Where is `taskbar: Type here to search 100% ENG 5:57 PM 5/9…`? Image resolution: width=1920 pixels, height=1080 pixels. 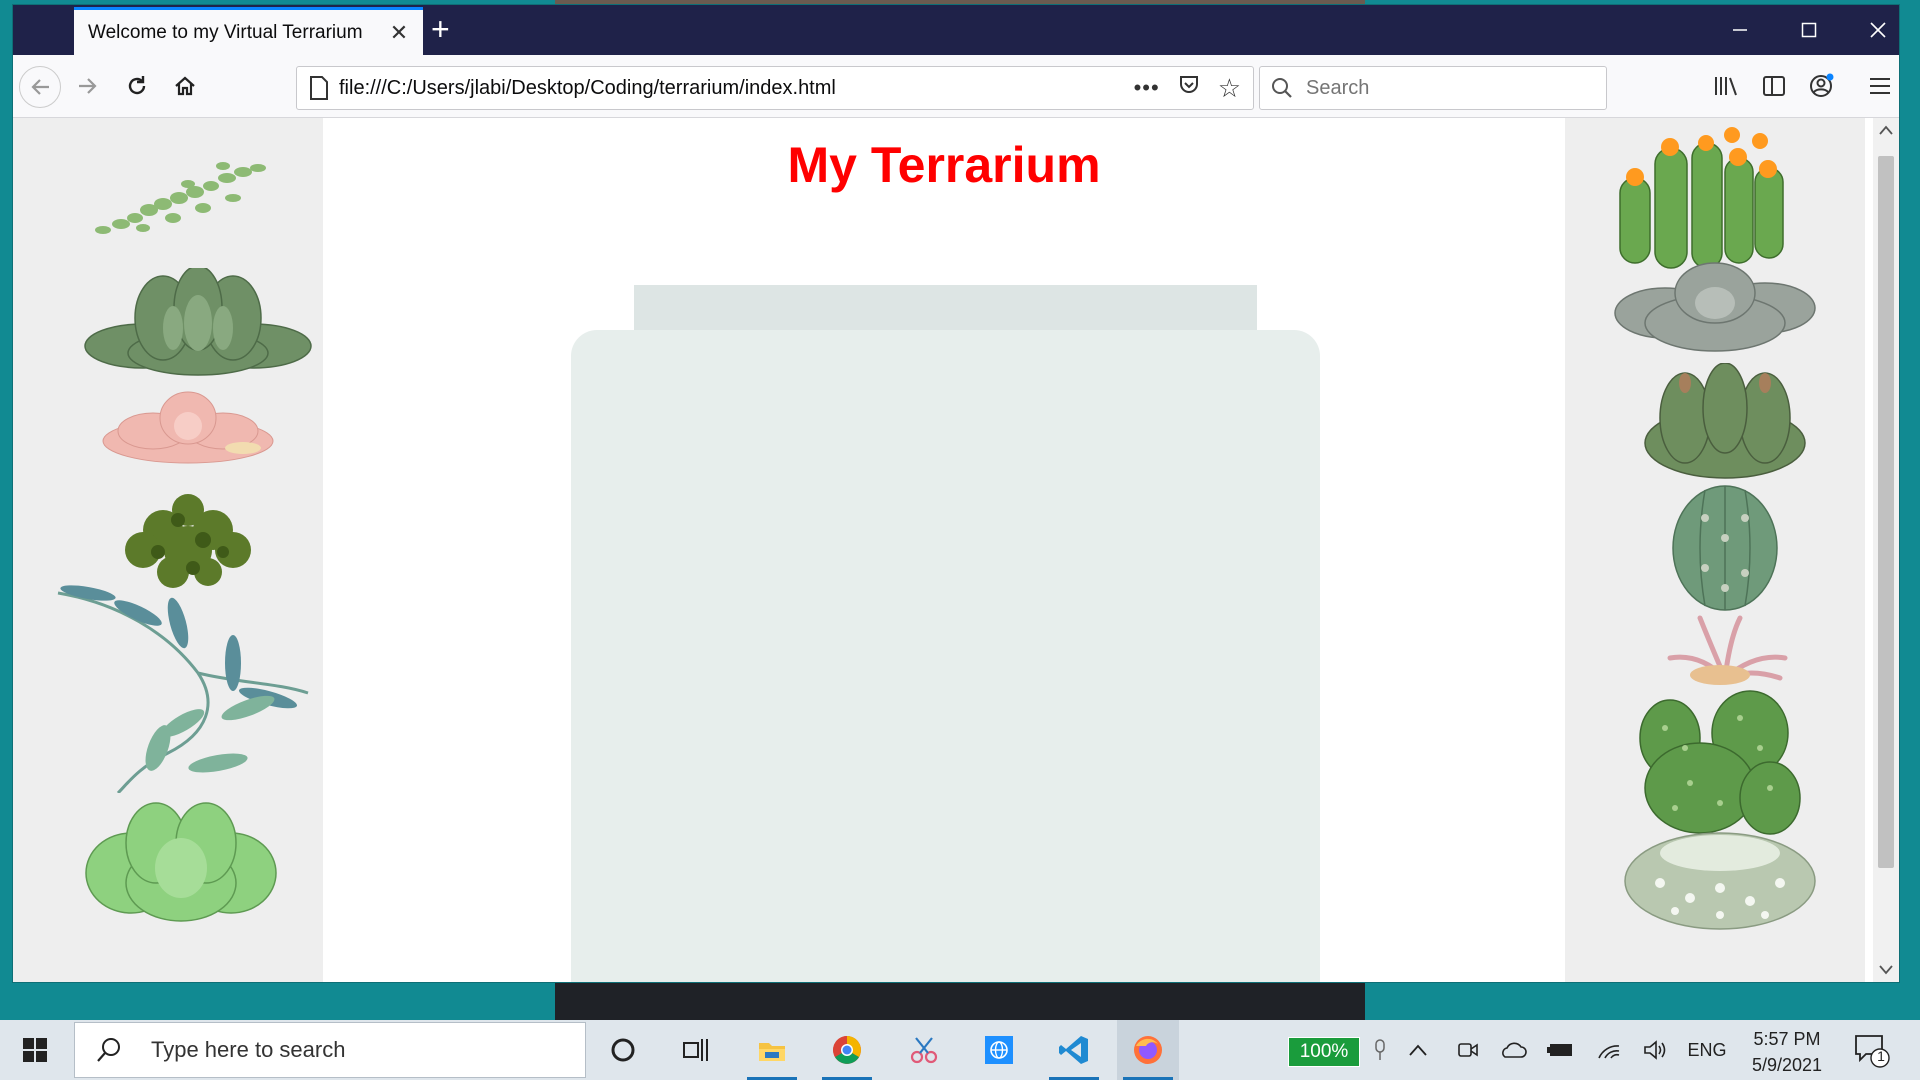
taskbar: Type here to search 100% ENG 5:57 PM 5/9… is located at coordinates (960, 1050).